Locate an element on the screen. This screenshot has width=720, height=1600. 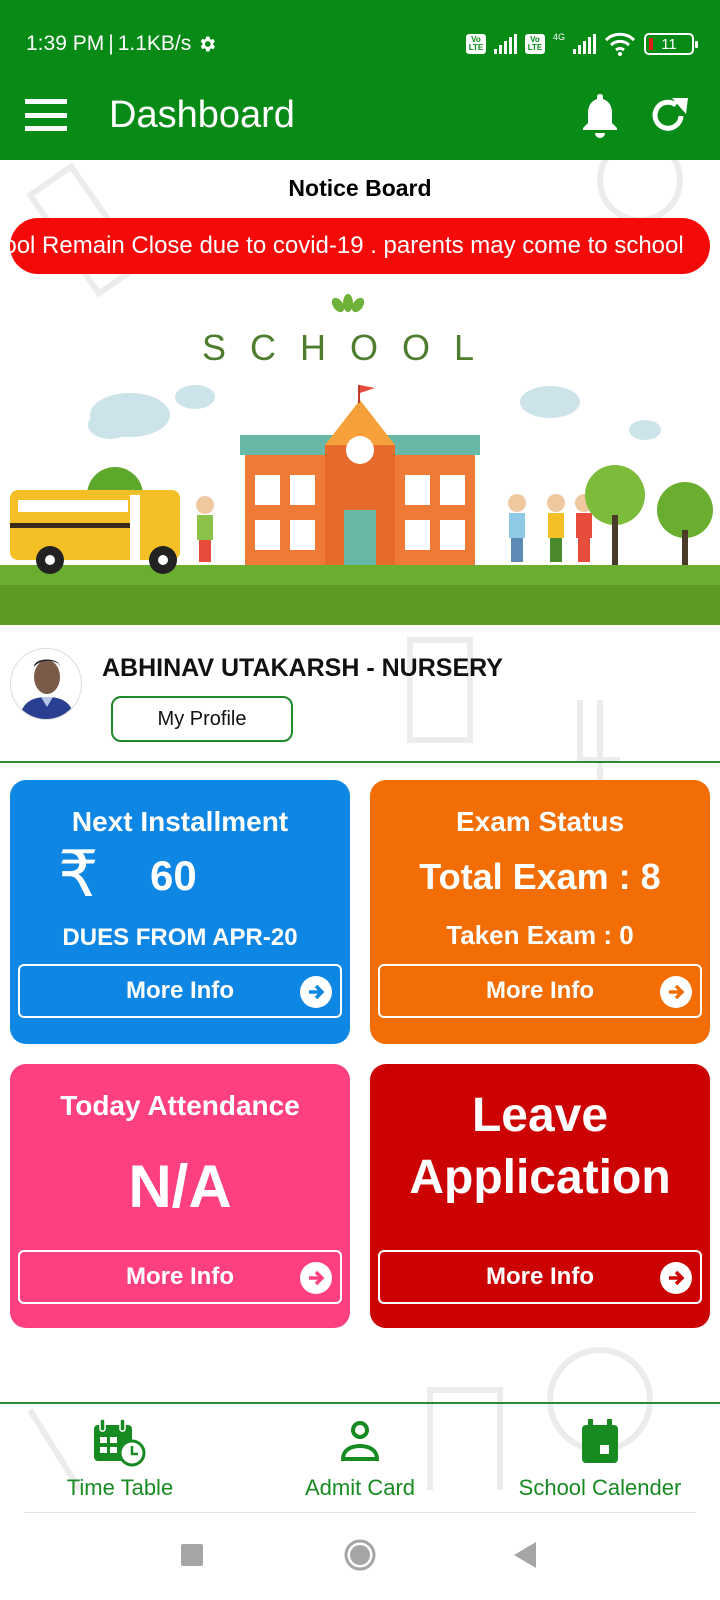
nav-admit-card: Admit Card is located at coordinates (360, 1459).